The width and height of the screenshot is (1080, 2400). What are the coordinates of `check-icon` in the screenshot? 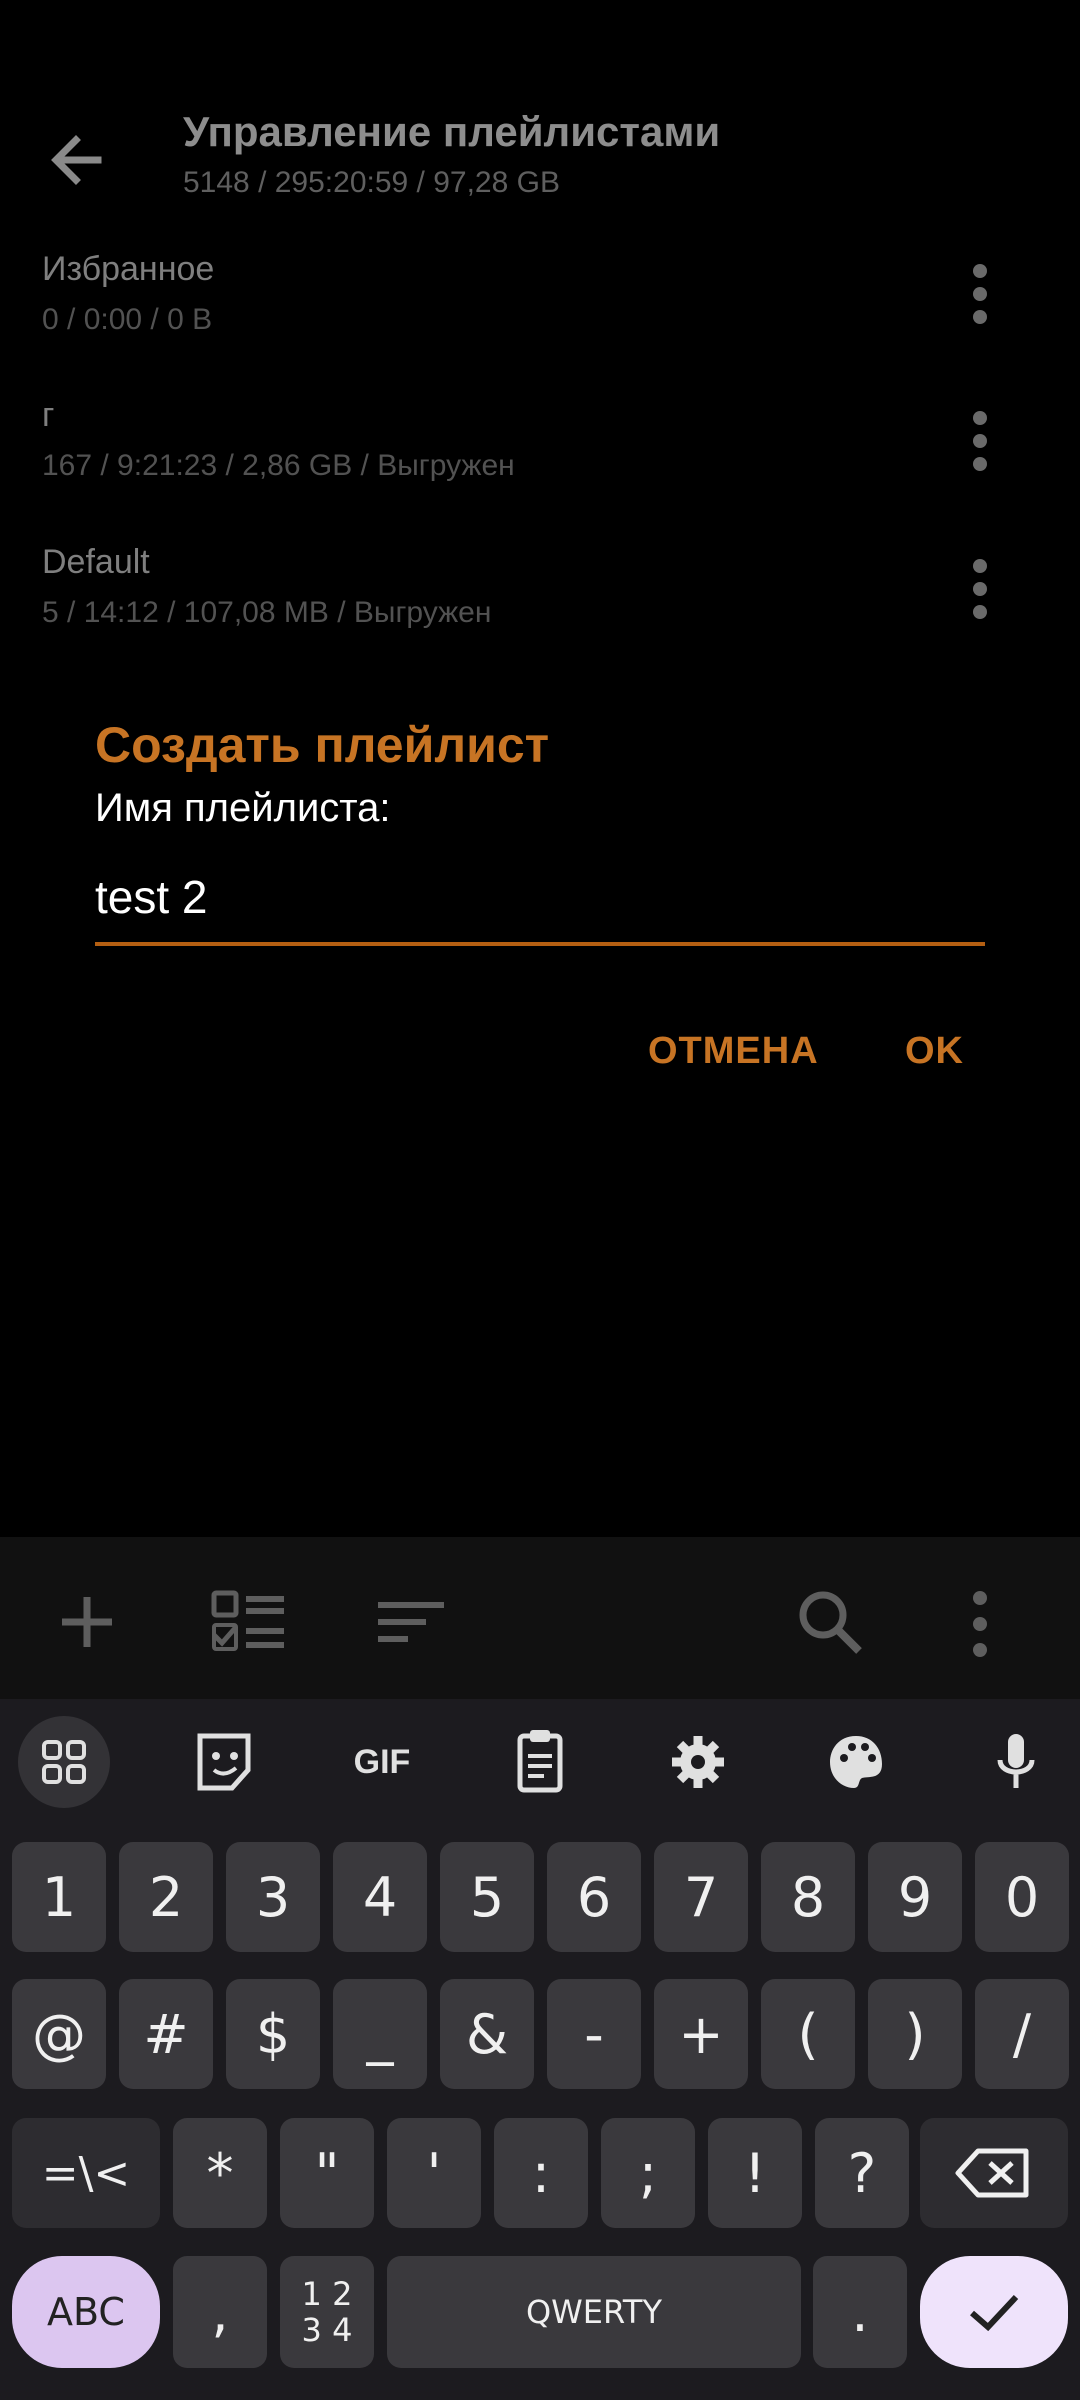 It's located at (994, 2313).